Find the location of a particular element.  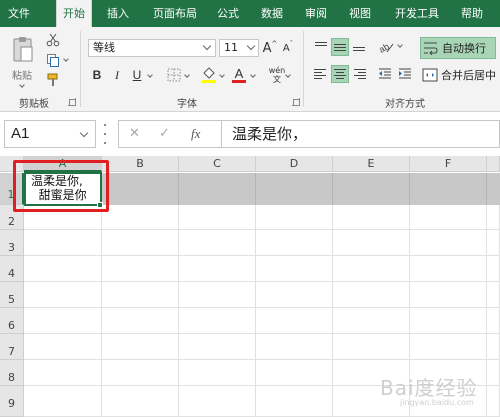

row-header-7: 7 is located at coordinates (12, 347).